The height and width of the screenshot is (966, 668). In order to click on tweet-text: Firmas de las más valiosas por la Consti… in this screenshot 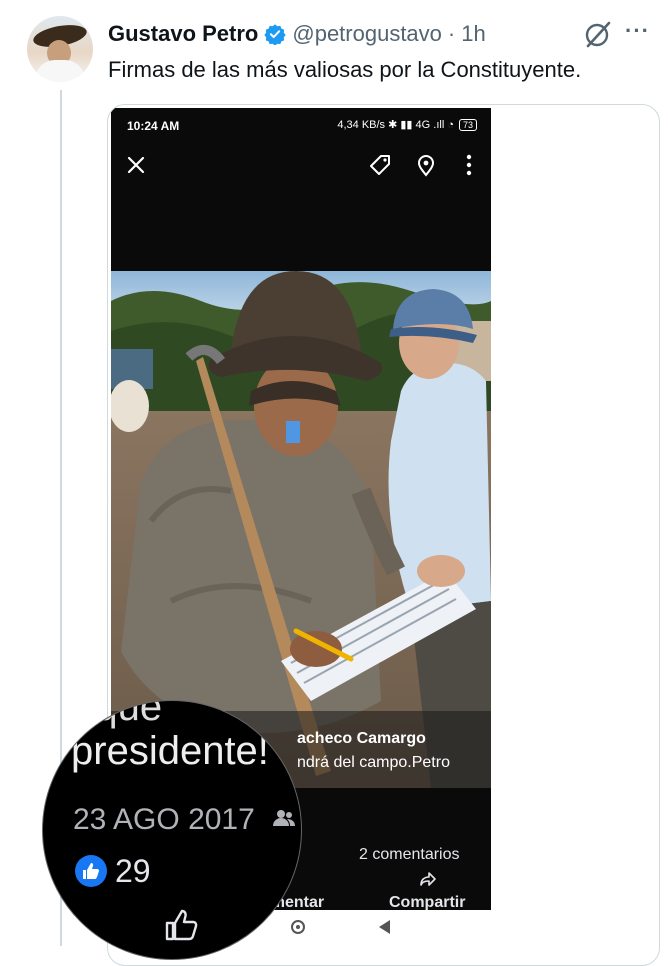, I will do `click(345, 69)`.